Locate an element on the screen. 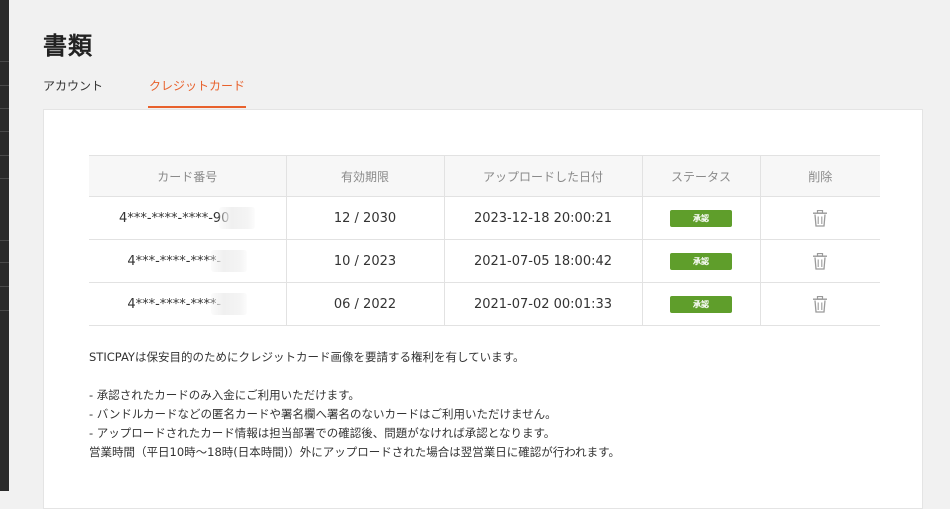  upload-date-cell: 2021-07-05 18:00:42 is located at coordinates (542, 261).